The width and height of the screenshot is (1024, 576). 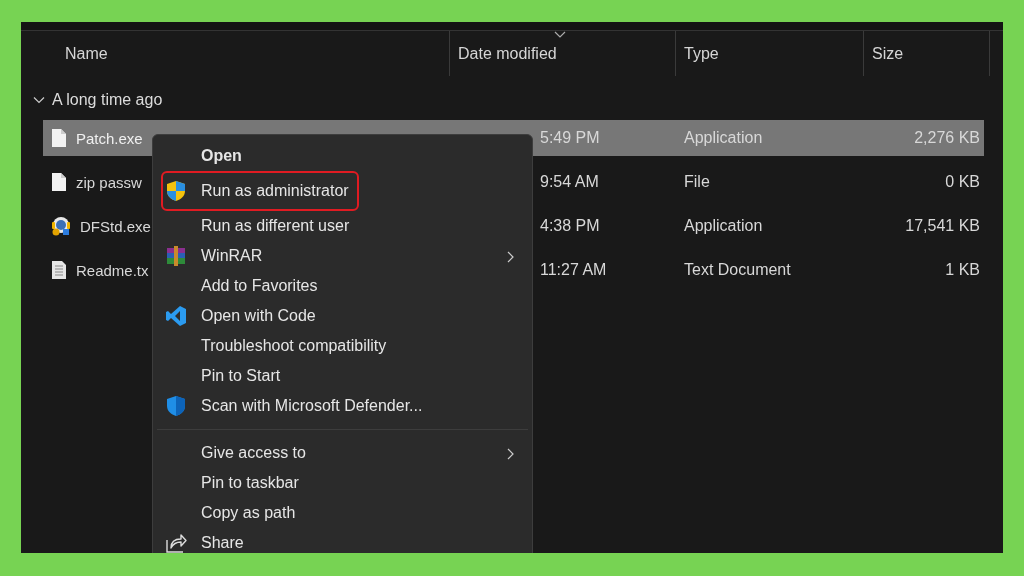 I want to click on file-size: 2,276 KB, so click(x=947, y=138).